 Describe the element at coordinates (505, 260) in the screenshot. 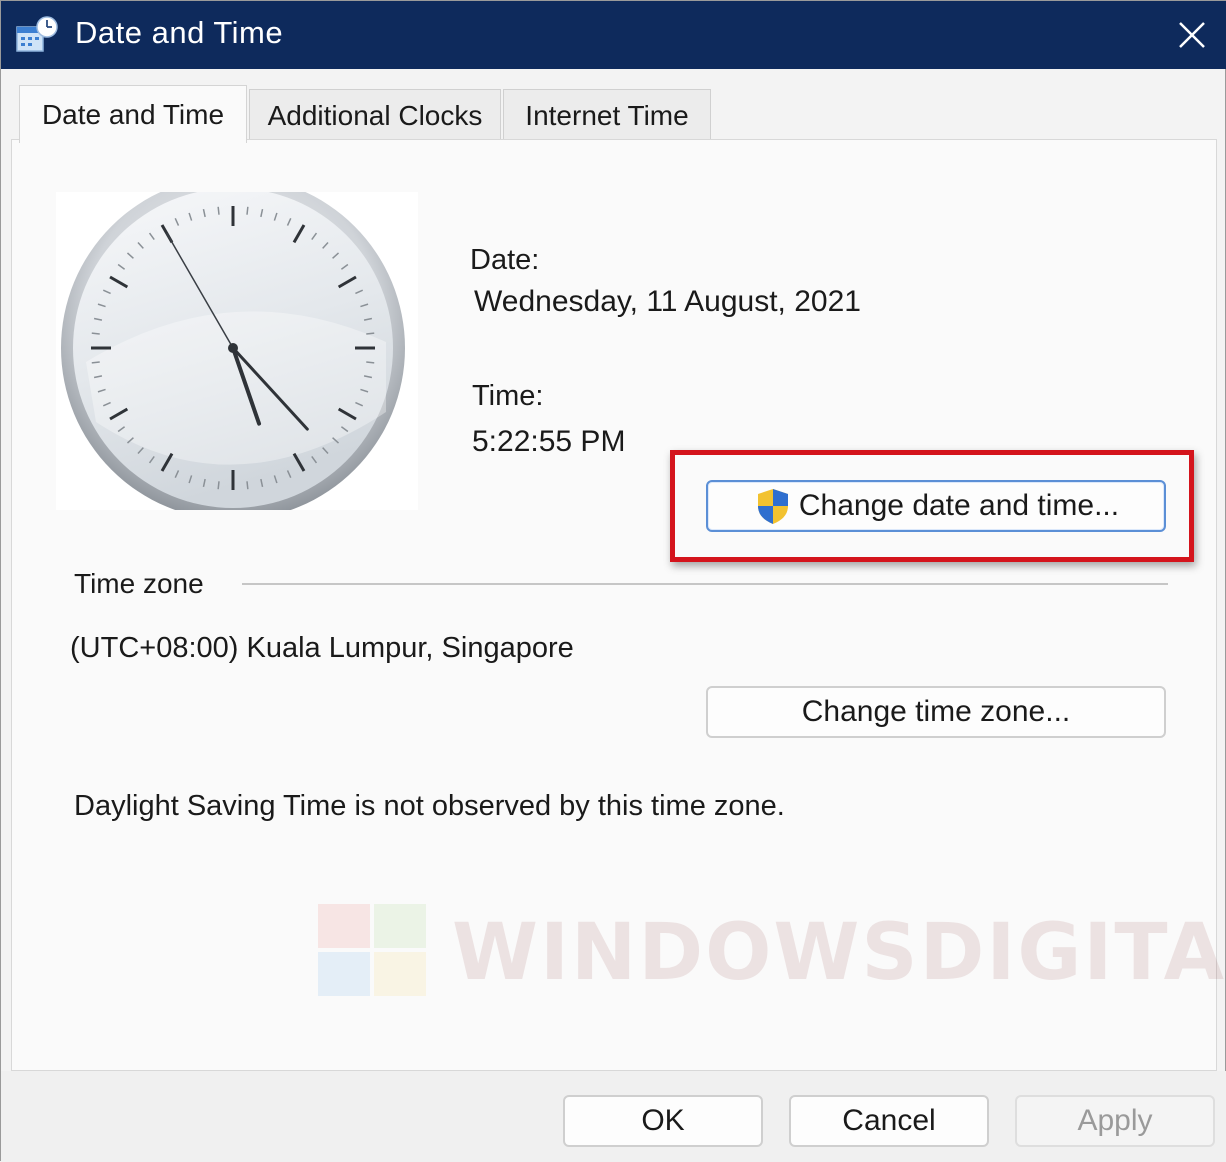

I see `date-label: Date:` at that location.